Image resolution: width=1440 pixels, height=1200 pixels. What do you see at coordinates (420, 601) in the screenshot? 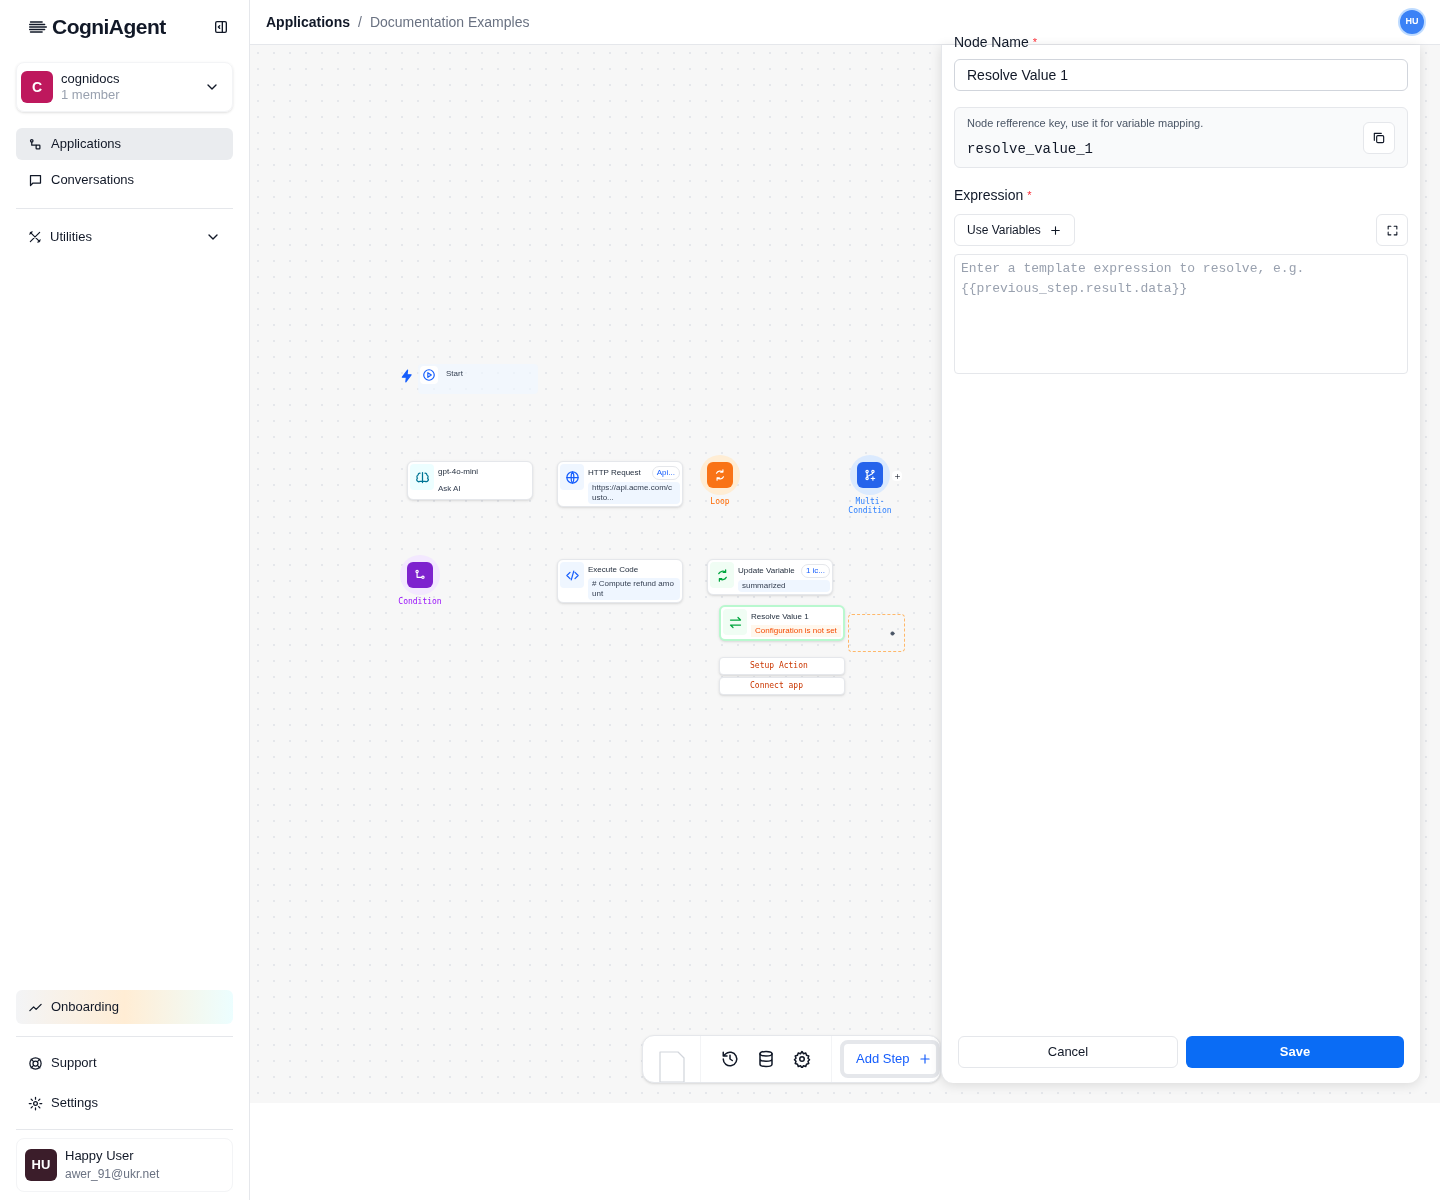
I see `node-label: Condition` at bounding box center [420, 601].